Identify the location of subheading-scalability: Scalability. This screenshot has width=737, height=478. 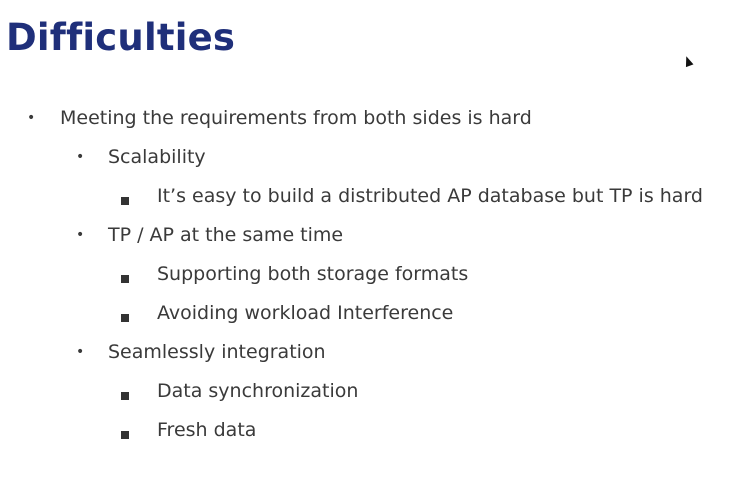
(157, 157).